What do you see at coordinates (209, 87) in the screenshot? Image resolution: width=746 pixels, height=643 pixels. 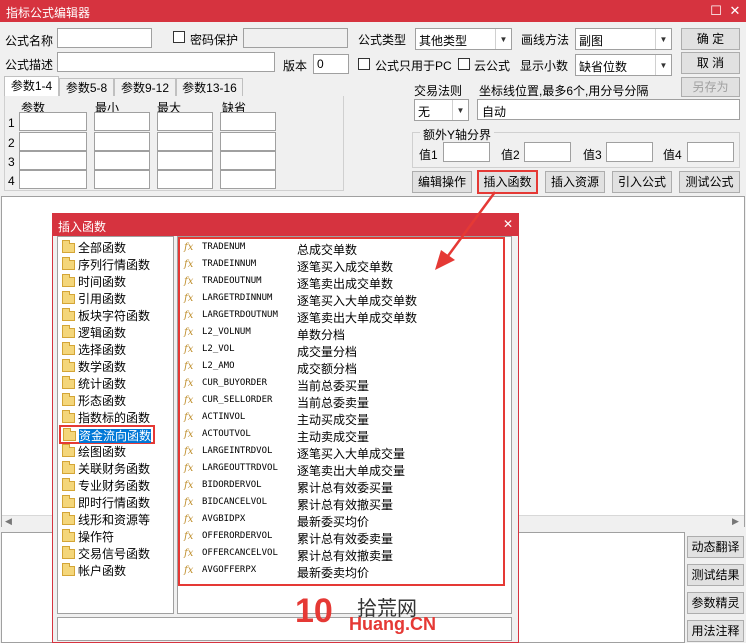 I see `tab-params-13-16: 参数13-16` at bounding box center [209, 87].